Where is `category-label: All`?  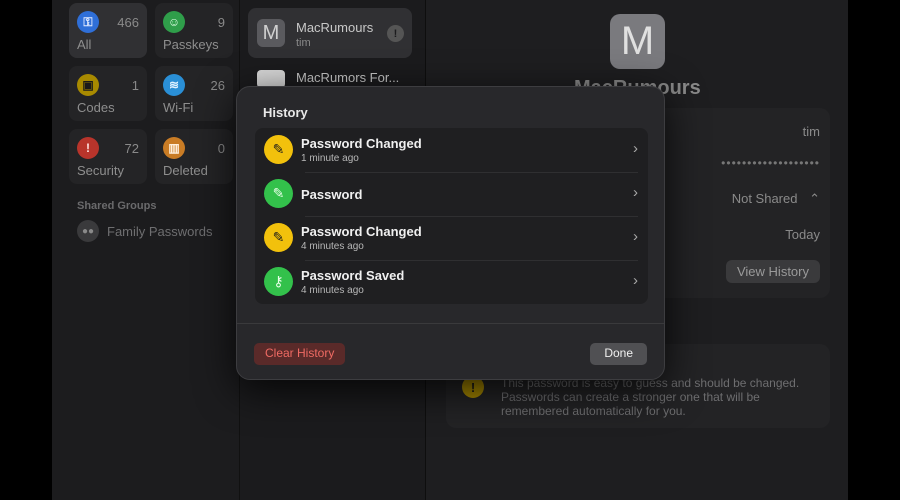 category-label: All is located at coordinates (84, 44).